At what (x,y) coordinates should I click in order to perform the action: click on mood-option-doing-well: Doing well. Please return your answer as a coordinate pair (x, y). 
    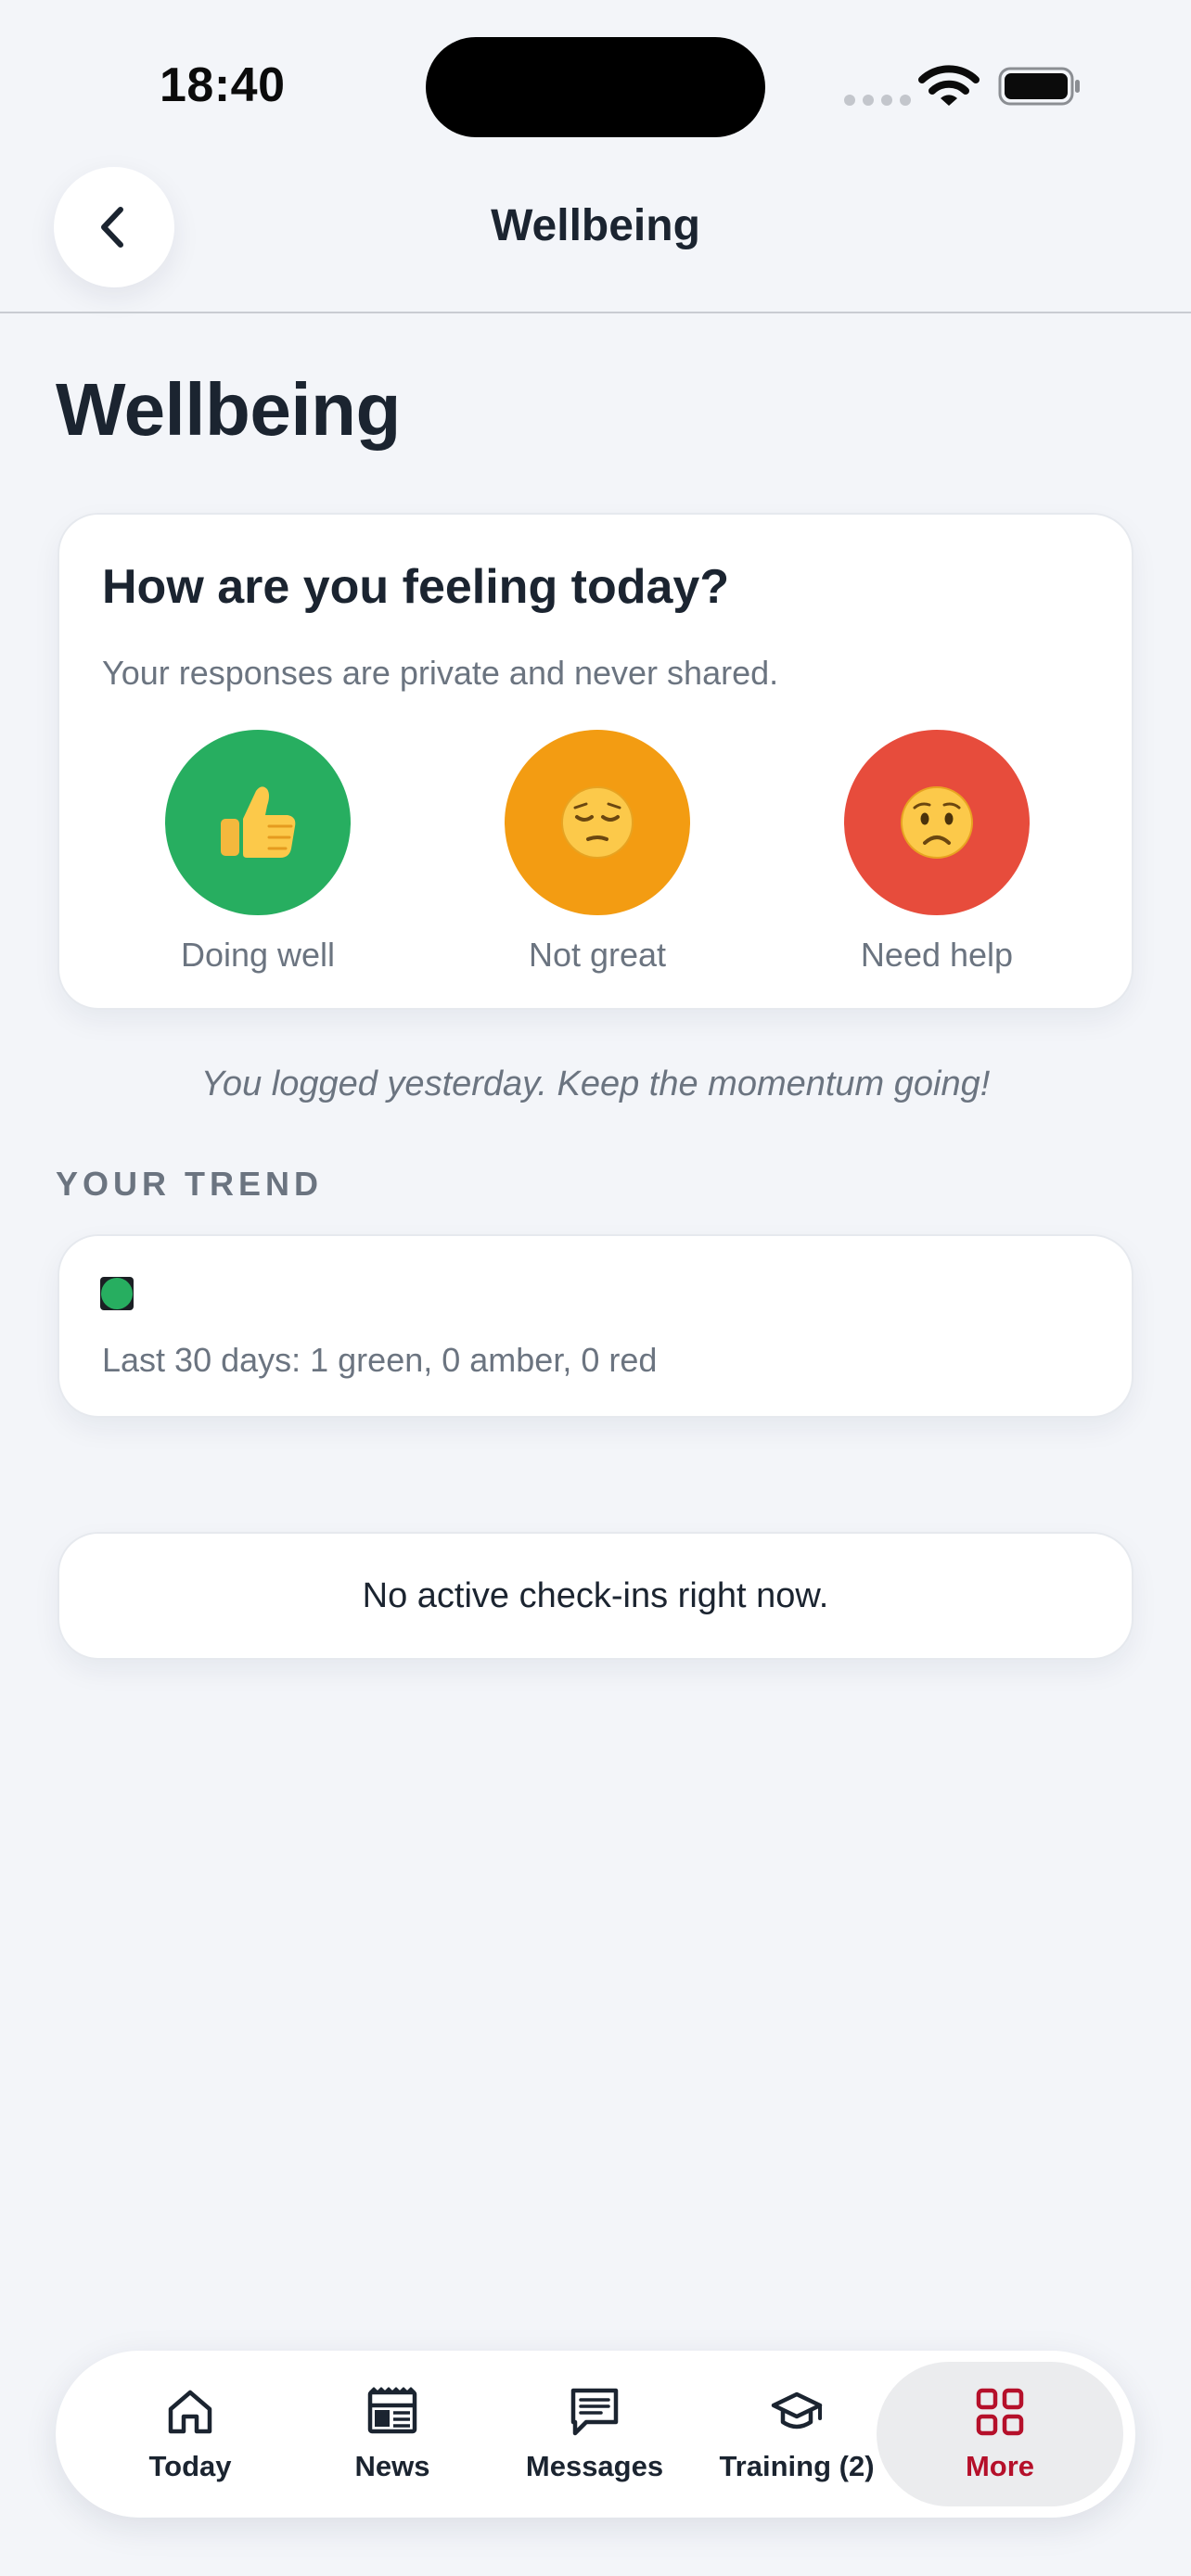
    Looking at the image, I should click on (258, 853).